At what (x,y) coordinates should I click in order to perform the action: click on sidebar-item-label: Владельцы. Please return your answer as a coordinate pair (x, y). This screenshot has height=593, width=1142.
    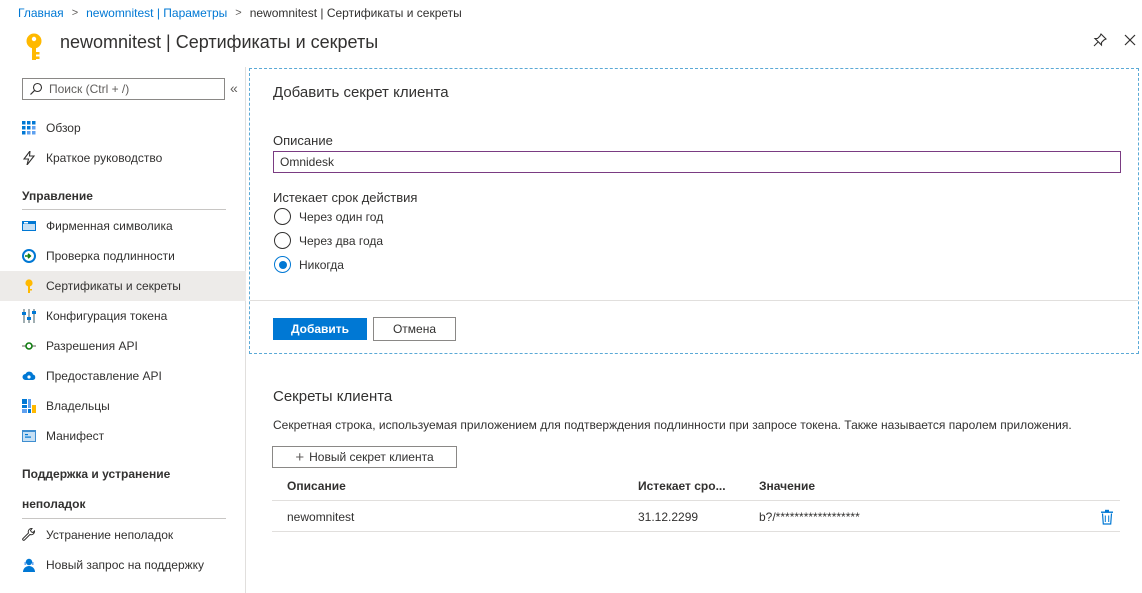
    Looking at the image, I should click on (78, 406).